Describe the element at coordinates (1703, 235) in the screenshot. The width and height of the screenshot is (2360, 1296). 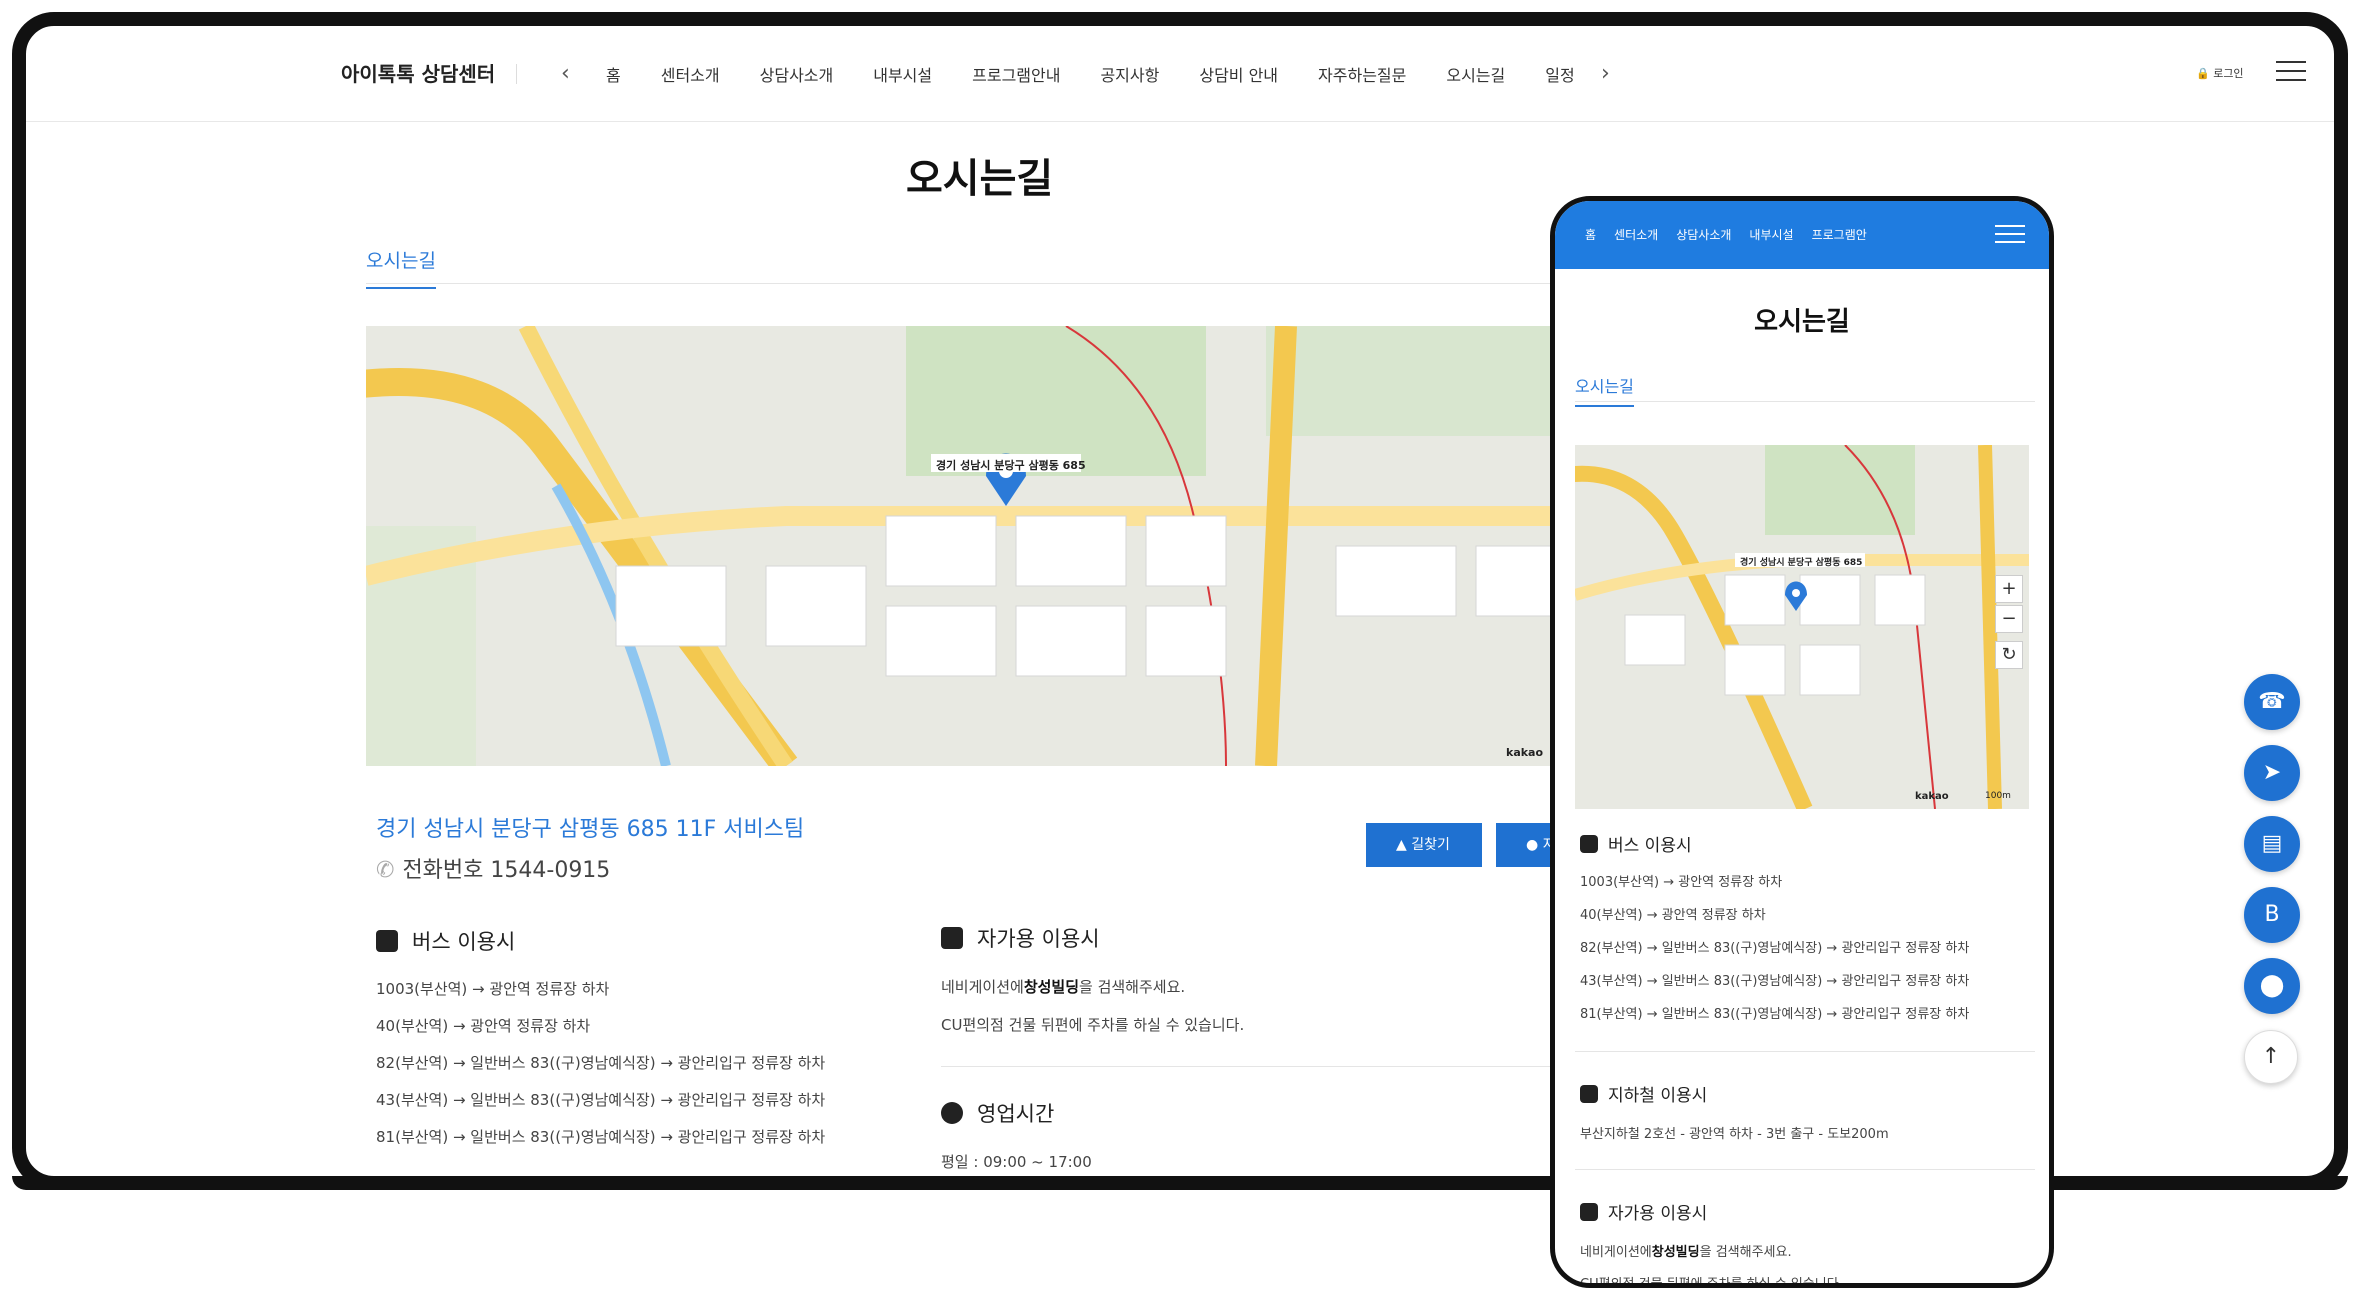
I see `mobile-nav-counselors: 상담사소개` at that location.